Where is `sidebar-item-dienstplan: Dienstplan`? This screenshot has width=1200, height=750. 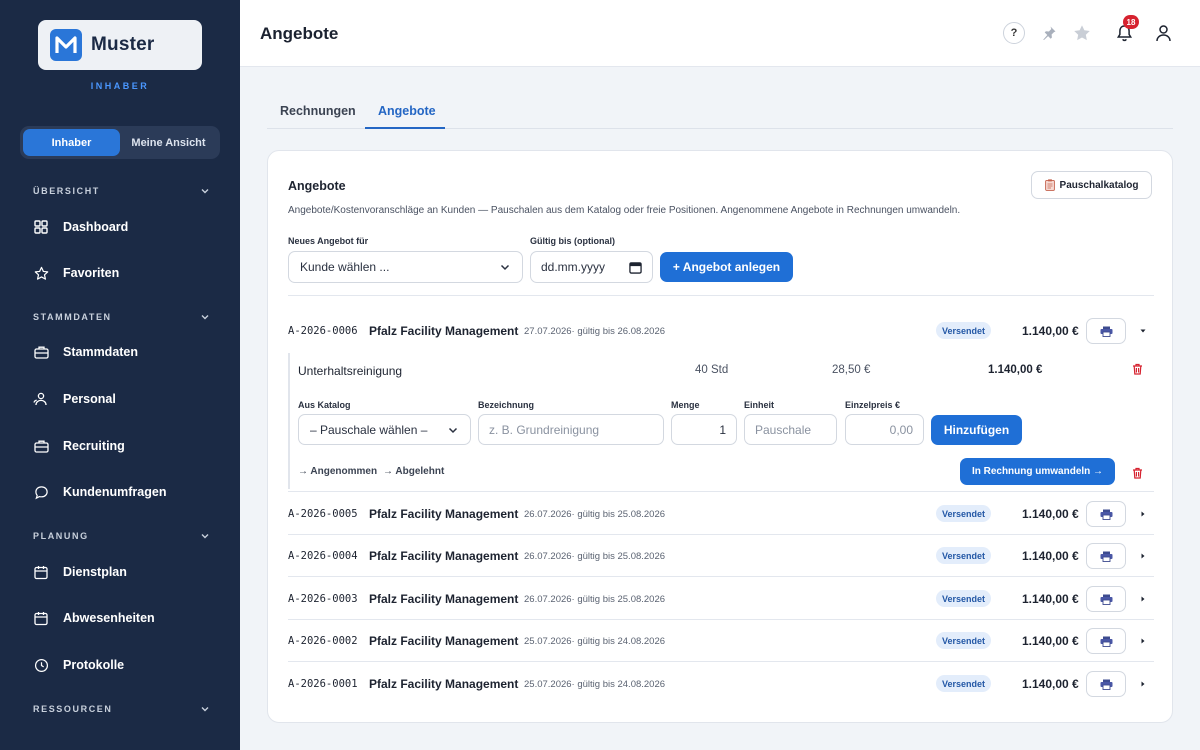 sidebar-item-dienstplan: Dienstplan is located at coordinates (128, 572).